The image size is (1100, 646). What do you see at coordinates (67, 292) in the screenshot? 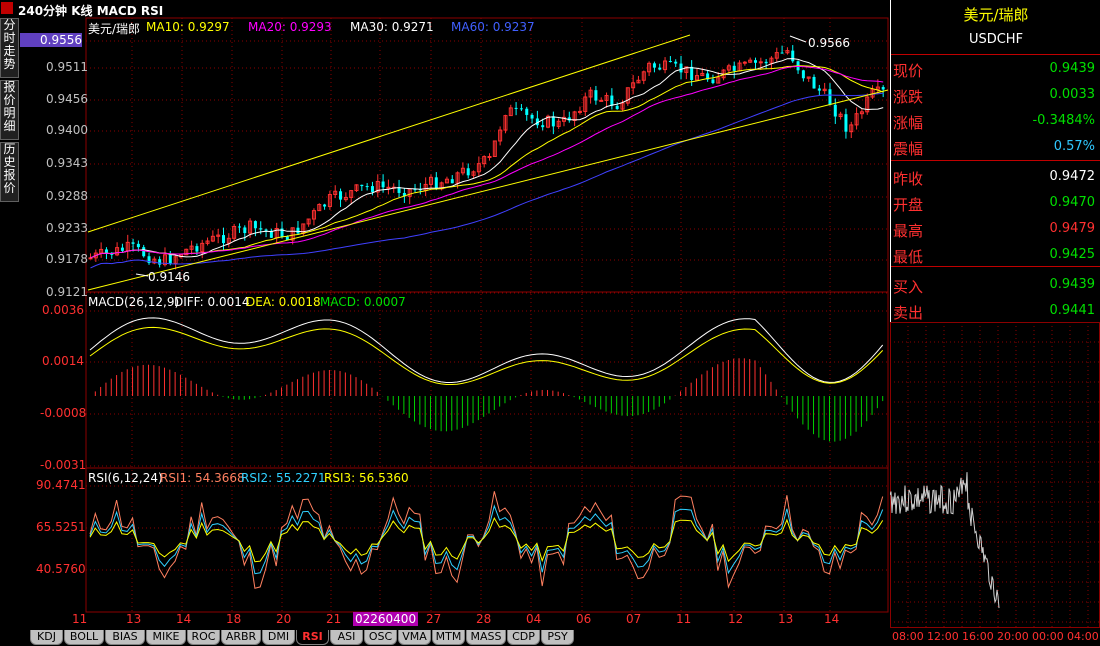
I see `price-tick-label: 0.9121` at bounding box center [67, 292].